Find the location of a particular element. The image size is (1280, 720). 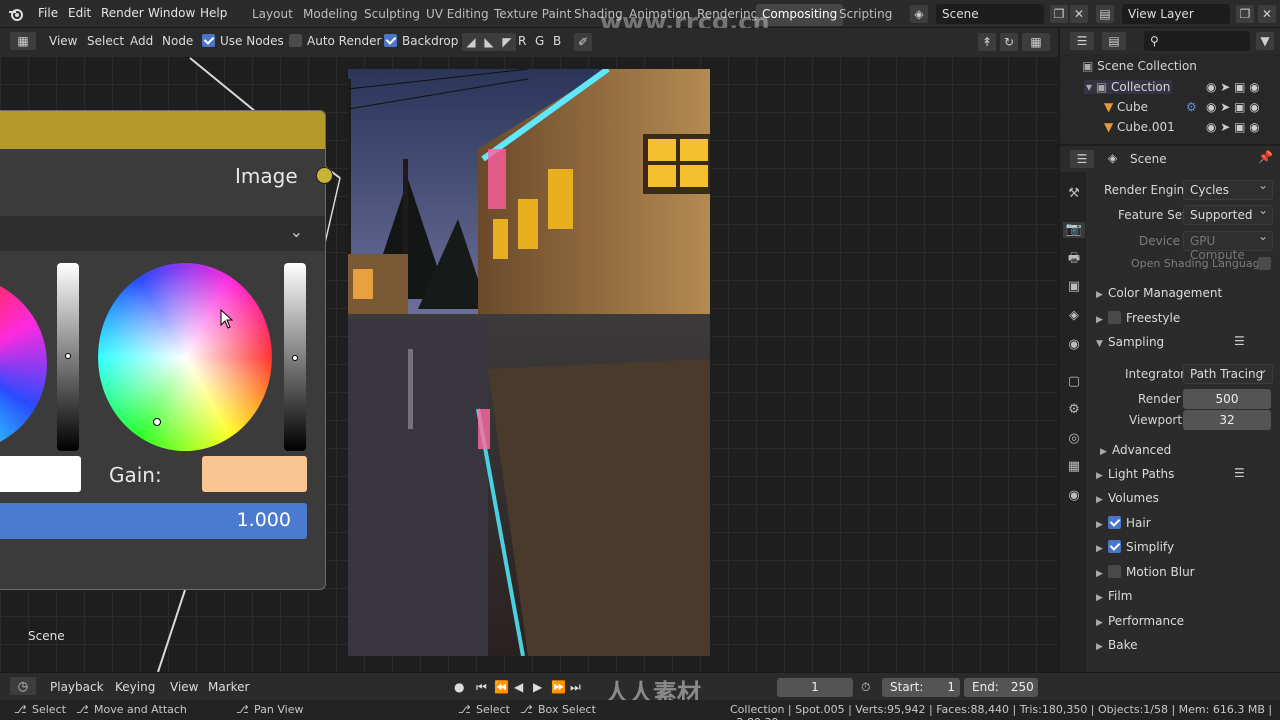

texture-tab-icon: ▦ is located at coordinates (1074, 467).